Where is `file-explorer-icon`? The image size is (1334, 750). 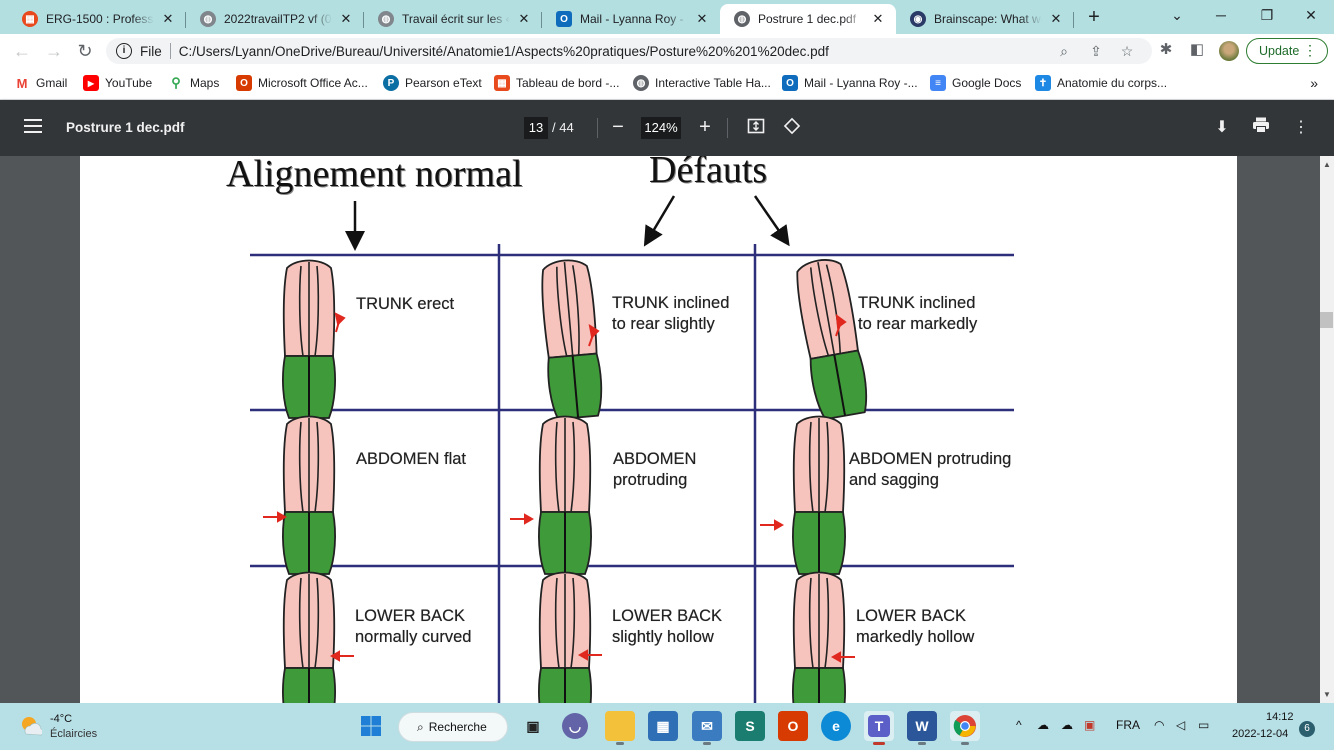 file-explorer-icon is located at coordinates (620, 728).